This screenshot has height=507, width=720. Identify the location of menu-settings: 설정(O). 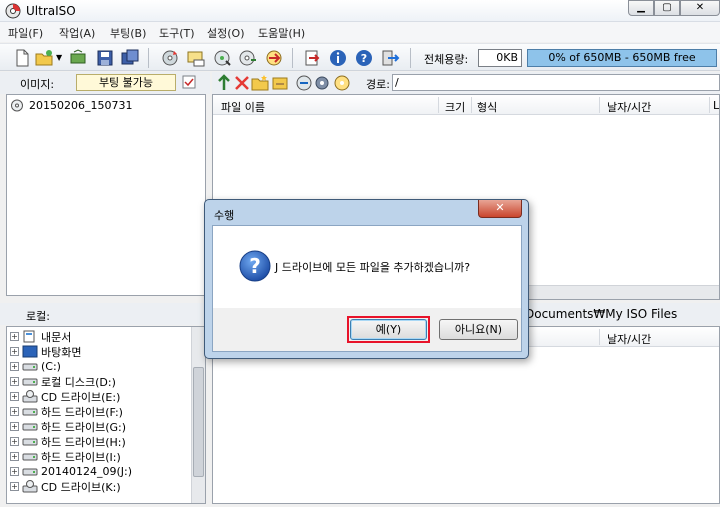
(225, 33).